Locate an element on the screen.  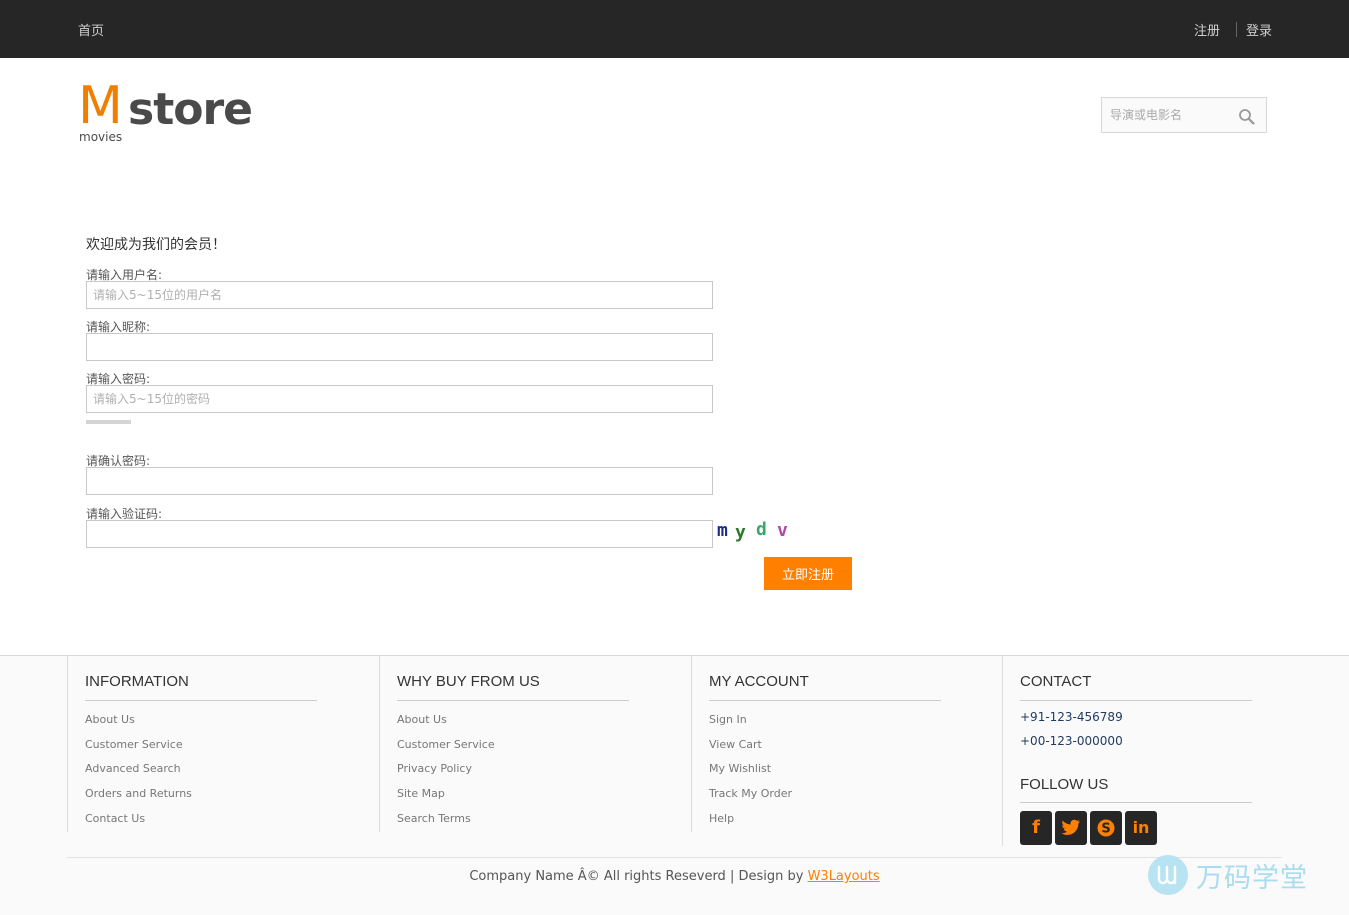
footer-heading: MY ACCOUNT is located at coordinates (825, 687).